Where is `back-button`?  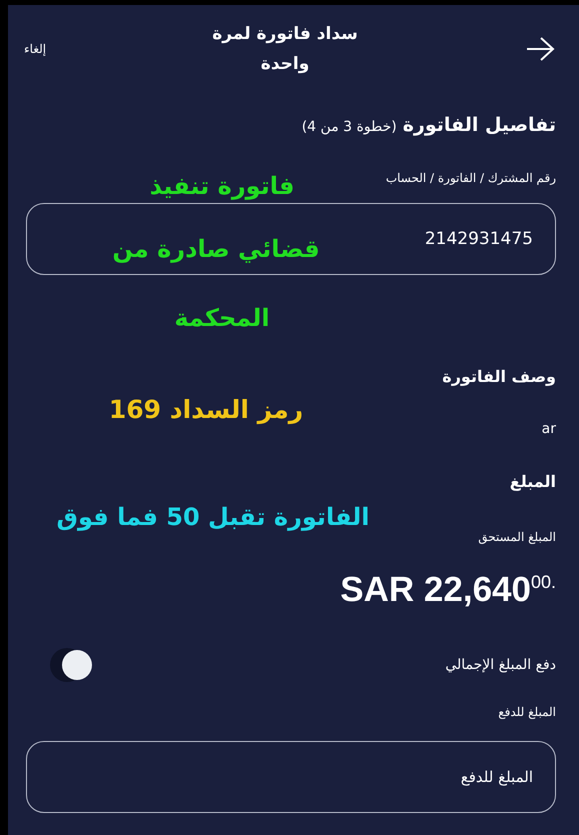 back-button is located at coordinates (540, 49).